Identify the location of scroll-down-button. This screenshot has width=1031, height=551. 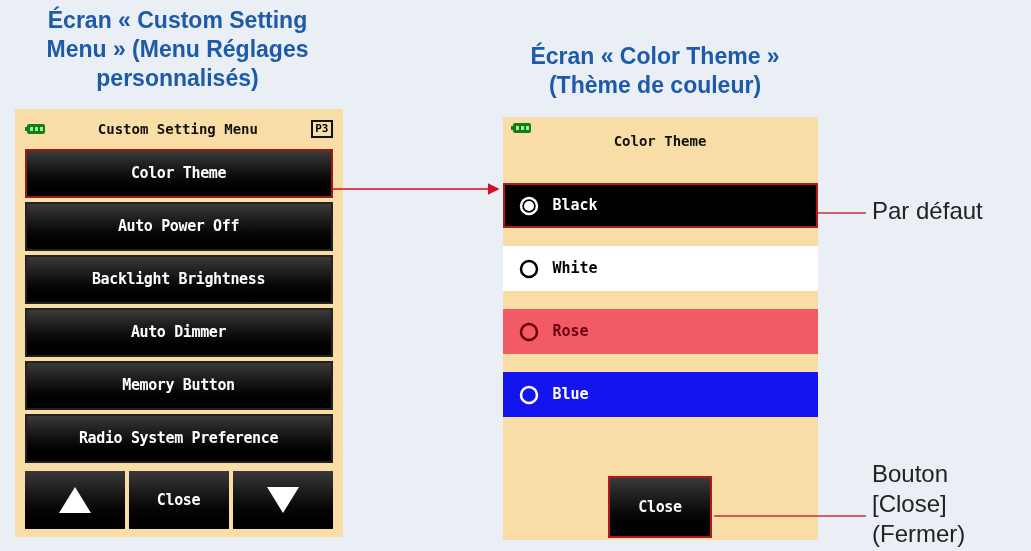
(282, 500).